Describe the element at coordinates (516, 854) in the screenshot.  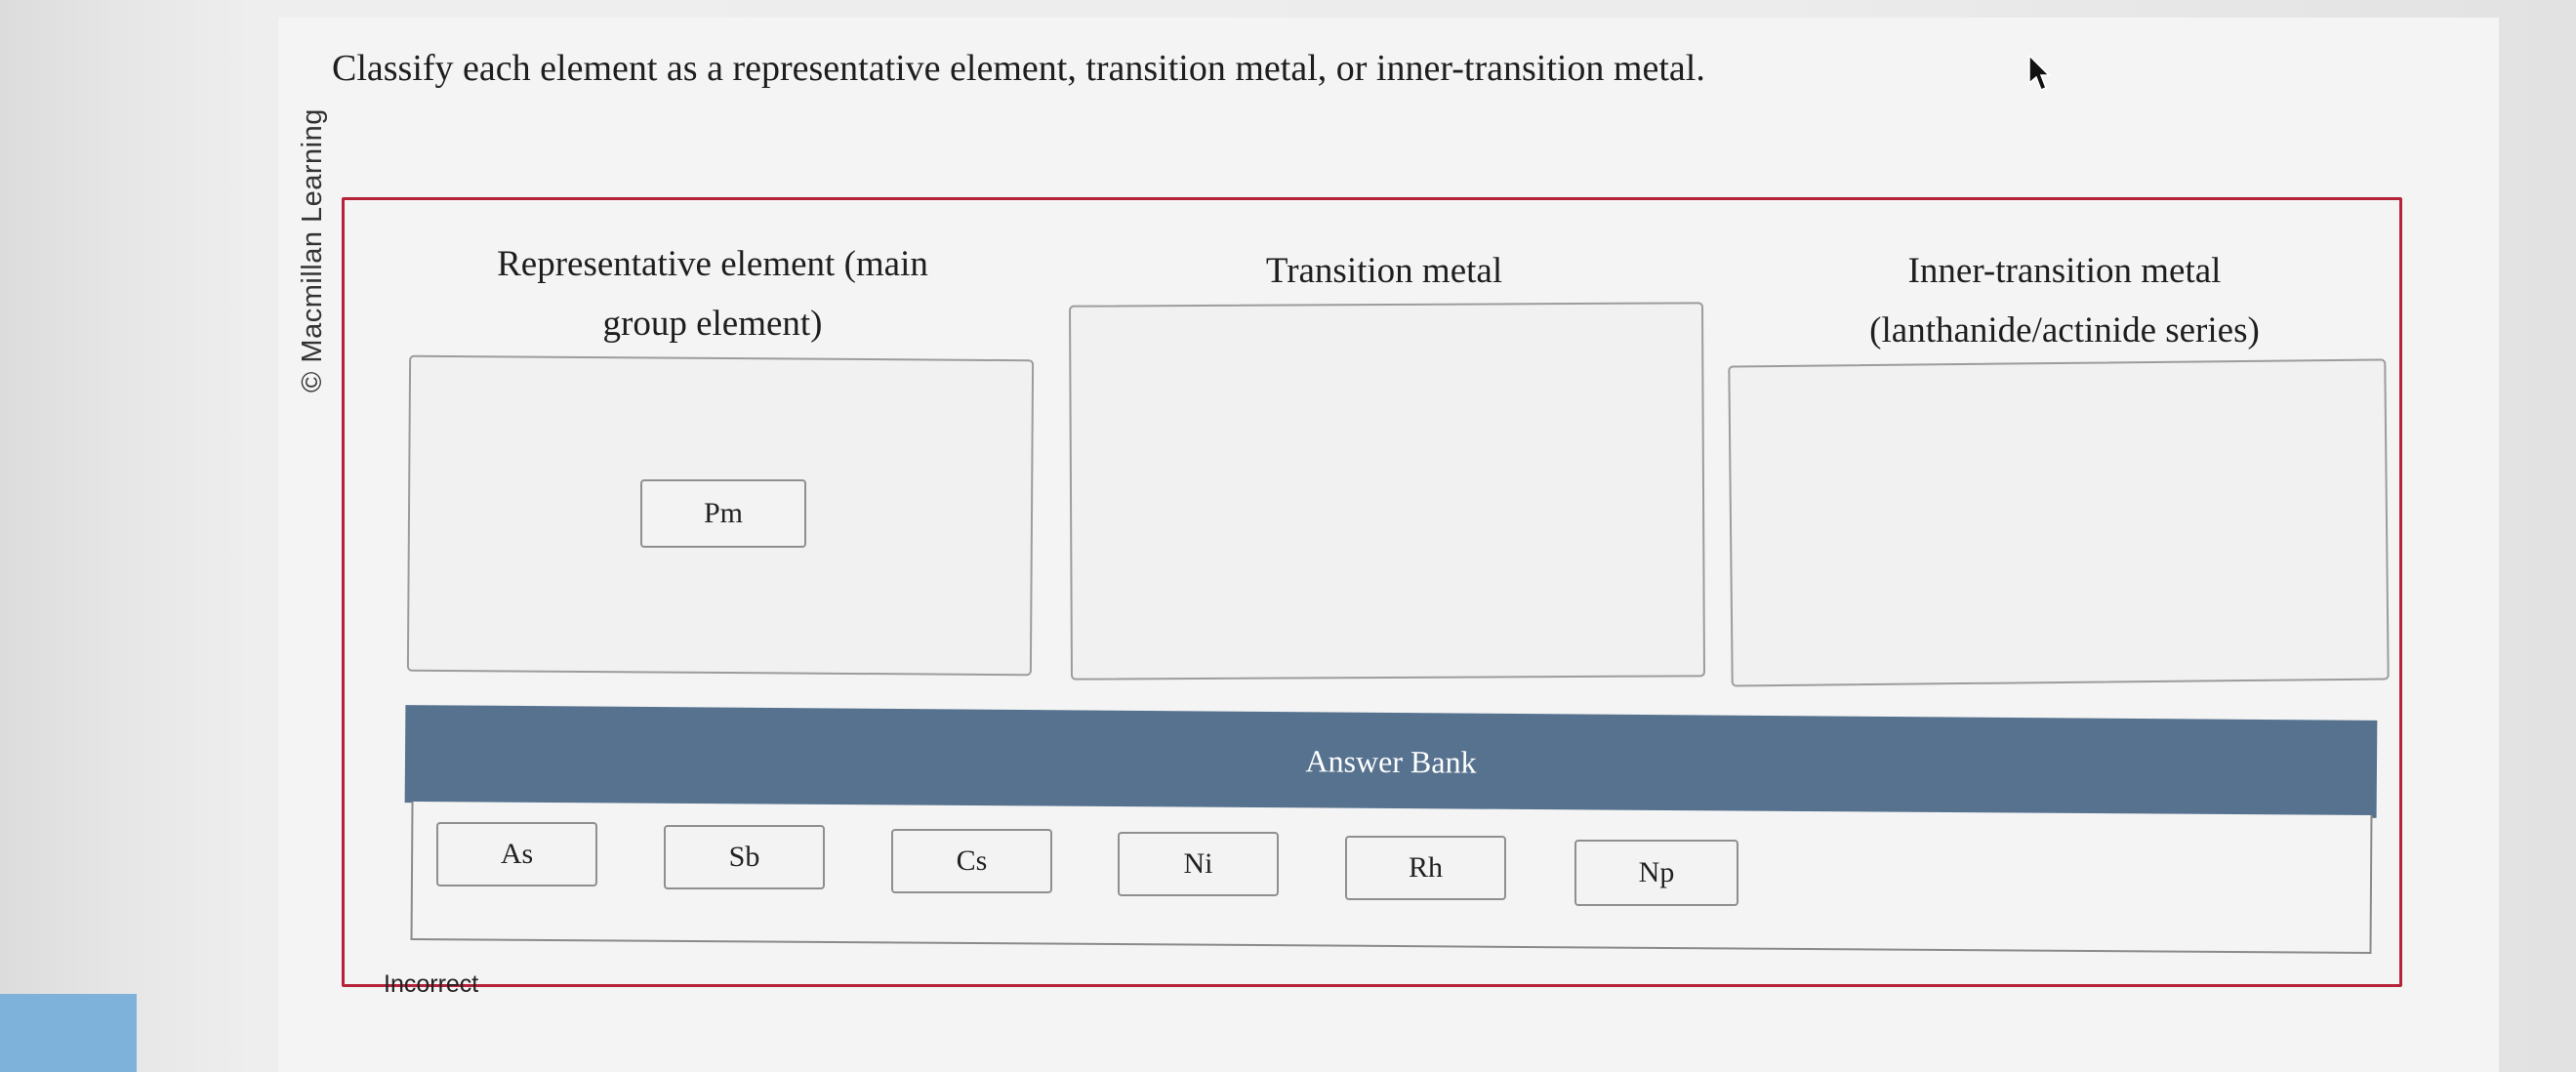
I see `answer-chip-as: As` at that location.